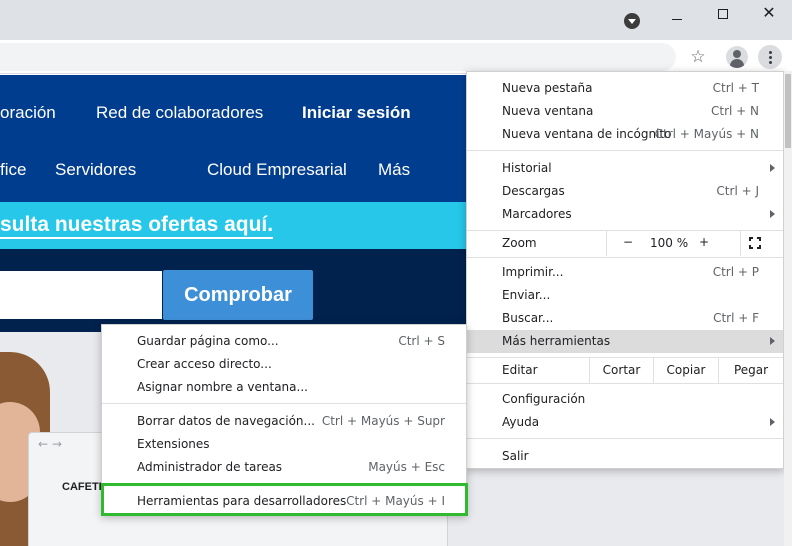  Describe the element at coordinates (625, 111) in the screenshot. I see `menu-item-new-window: Nueva ventana Ctrl + N` at that location.